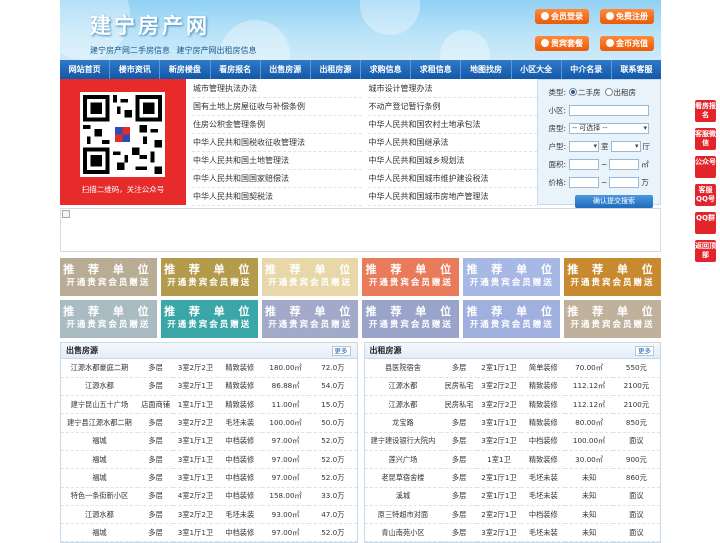 This screenshot has height=543, width=720. I want to click on sidebar-button-1: 客服微信, so click(705, 139).